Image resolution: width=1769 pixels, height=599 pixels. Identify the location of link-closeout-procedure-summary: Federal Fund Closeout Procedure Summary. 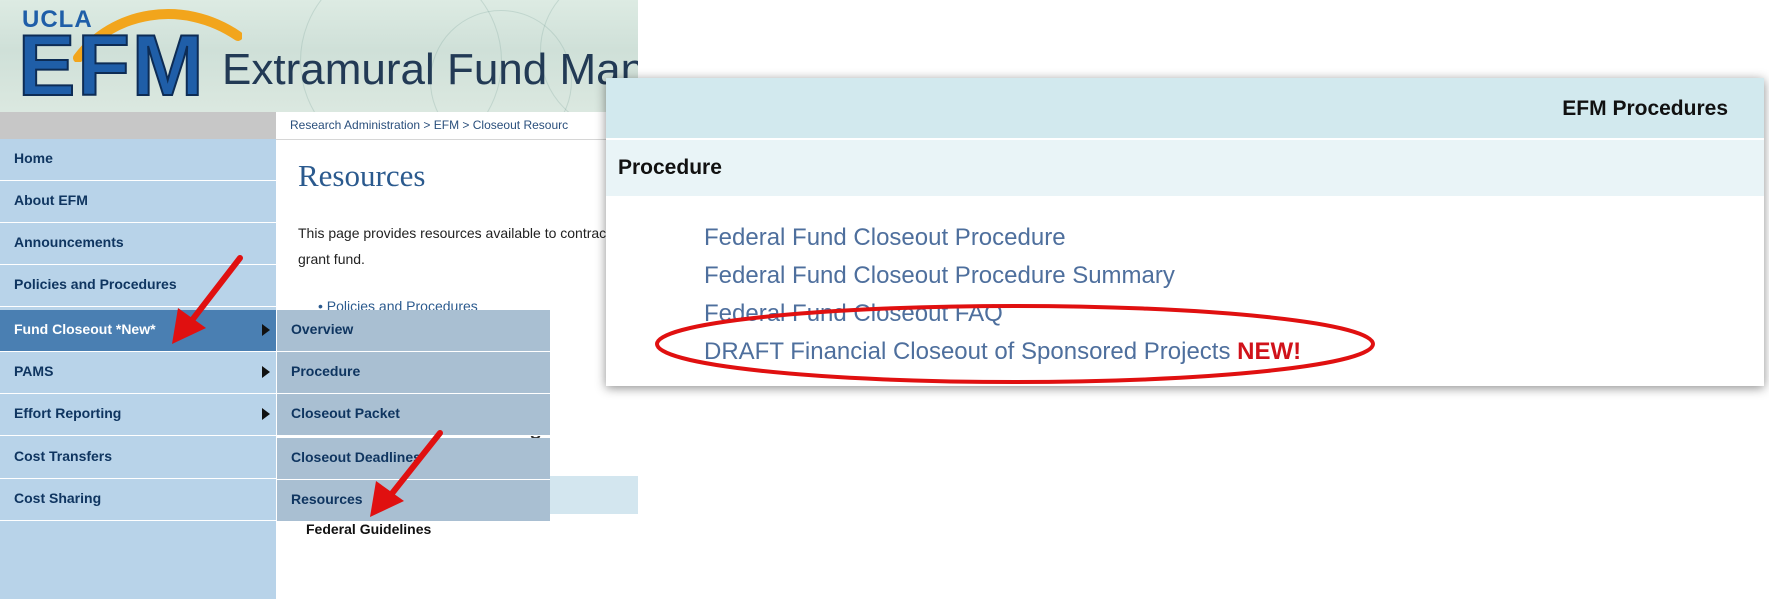
(939, 276).